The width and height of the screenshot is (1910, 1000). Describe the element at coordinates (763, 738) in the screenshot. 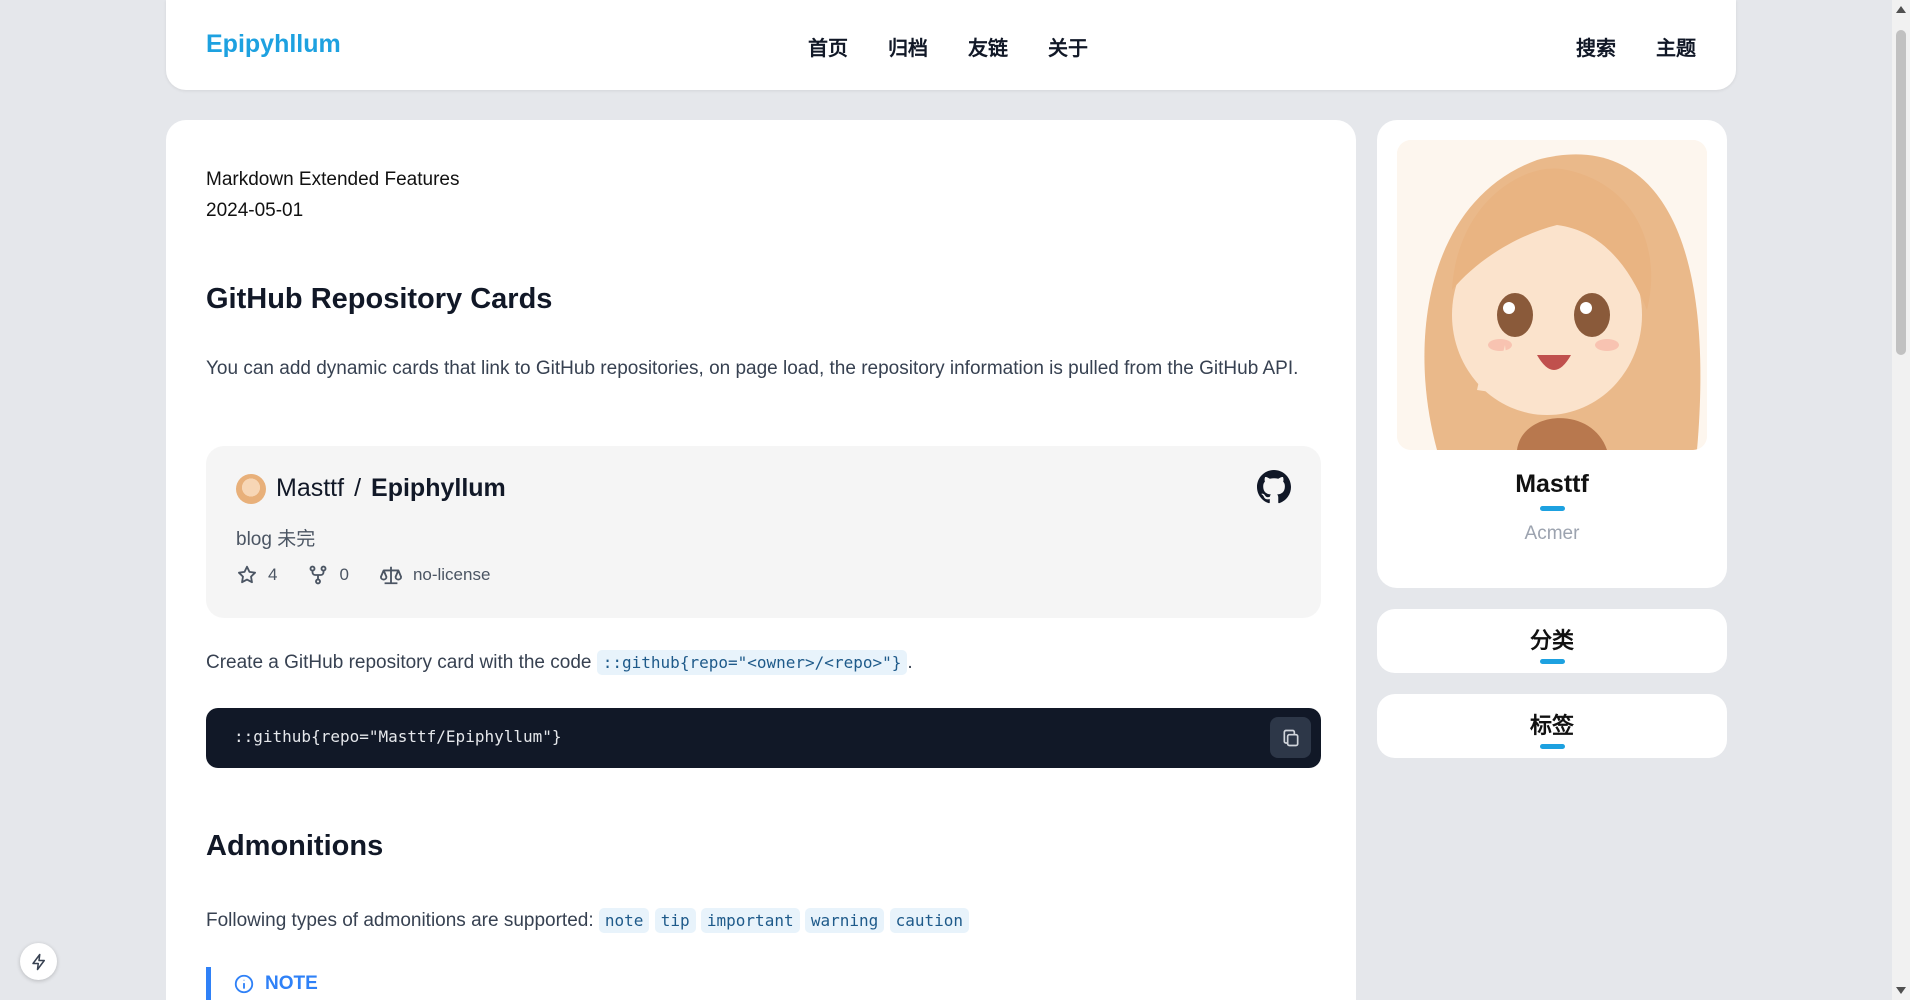

I see `code-block: ::github{repo="Masttf/Epiphyllum"}` at that location.